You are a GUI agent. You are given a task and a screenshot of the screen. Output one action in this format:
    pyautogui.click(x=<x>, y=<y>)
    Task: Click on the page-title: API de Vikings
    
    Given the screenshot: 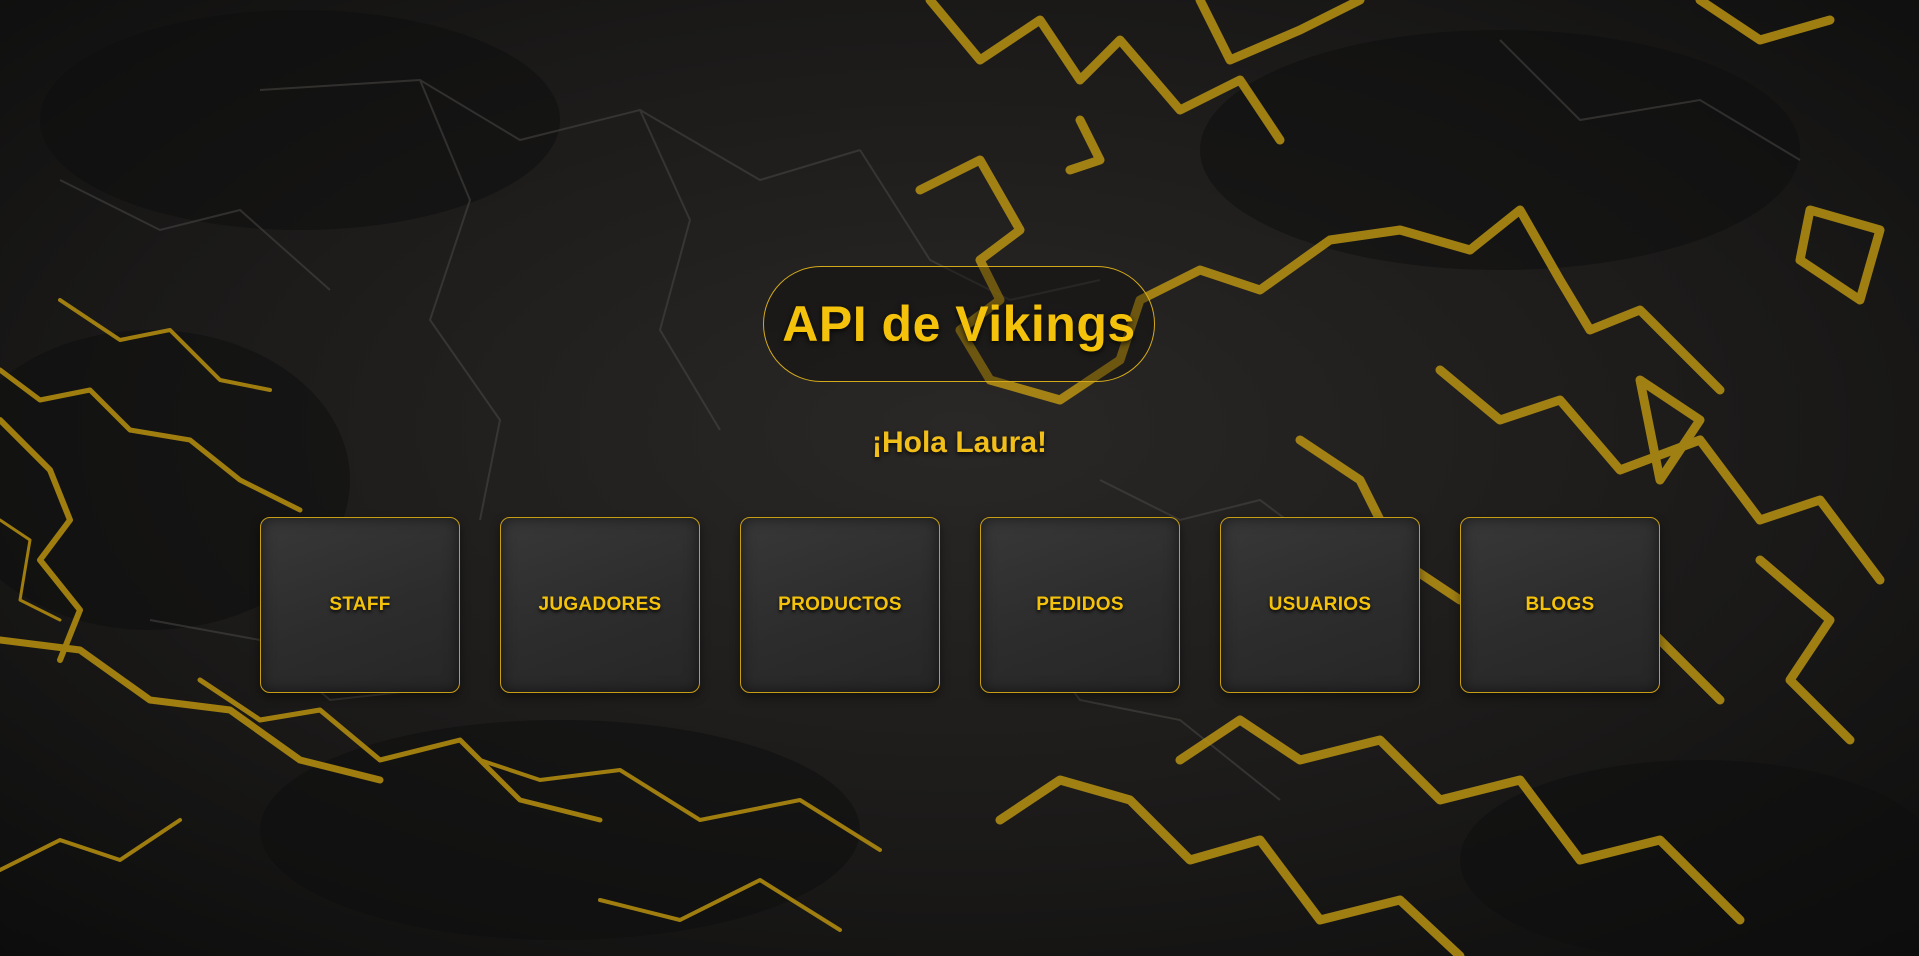 What is the action you would take?
    pyautogui.click(x=959, y=324)
    